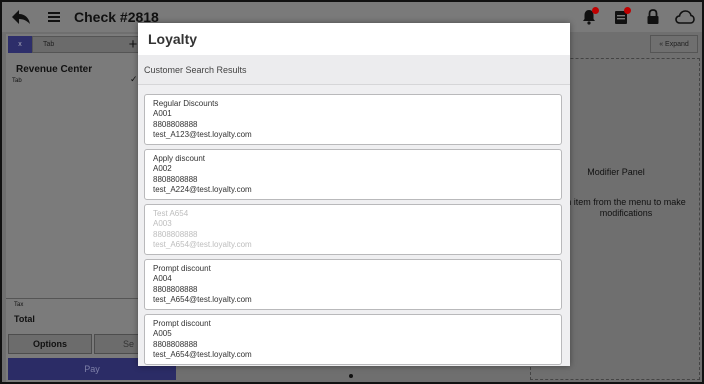 This screenshot has height=384, width=704. What do you see at coordinates (162, 279) in the screenshot?
I see `customer-id: A004` at bounding box center [162, 279].